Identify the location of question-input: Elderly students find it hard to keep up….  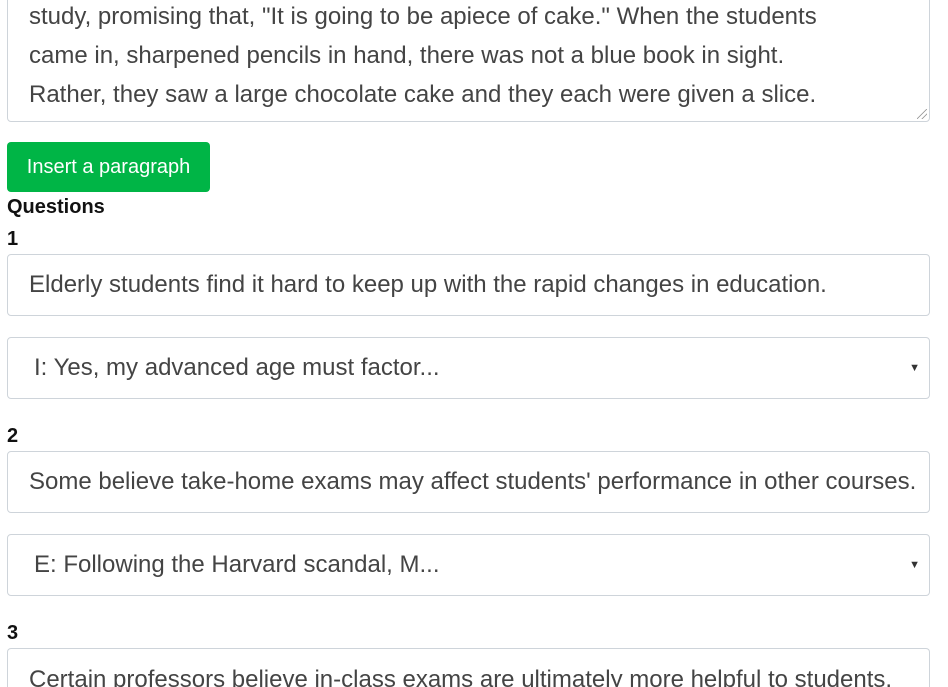
(468, 285).